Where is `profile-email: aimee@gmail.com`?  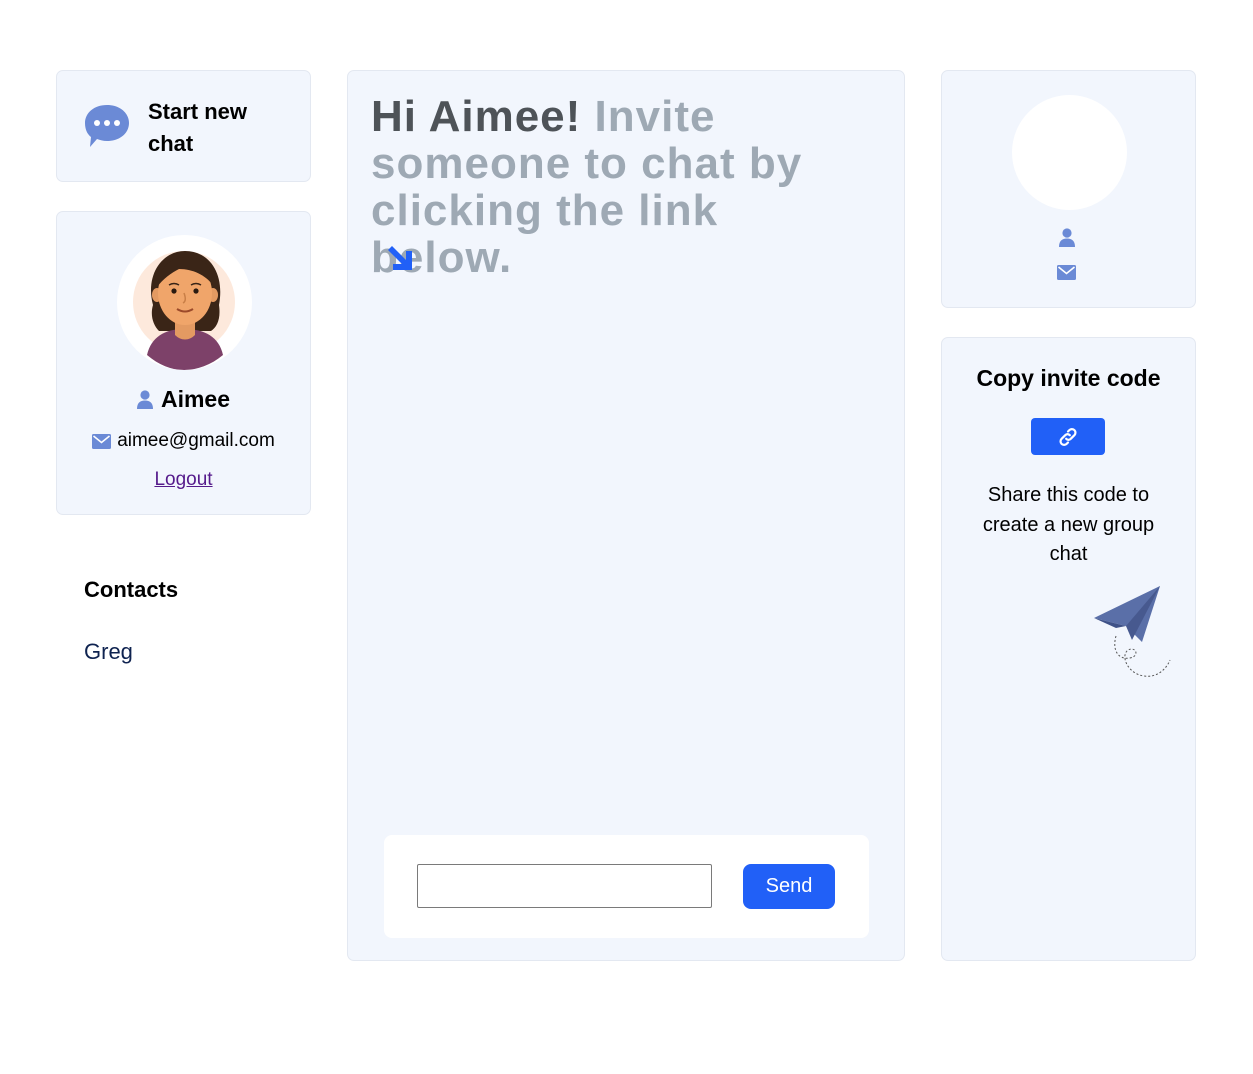
profile-email: aimee@gmail.com is located at coordinates (196, 440).